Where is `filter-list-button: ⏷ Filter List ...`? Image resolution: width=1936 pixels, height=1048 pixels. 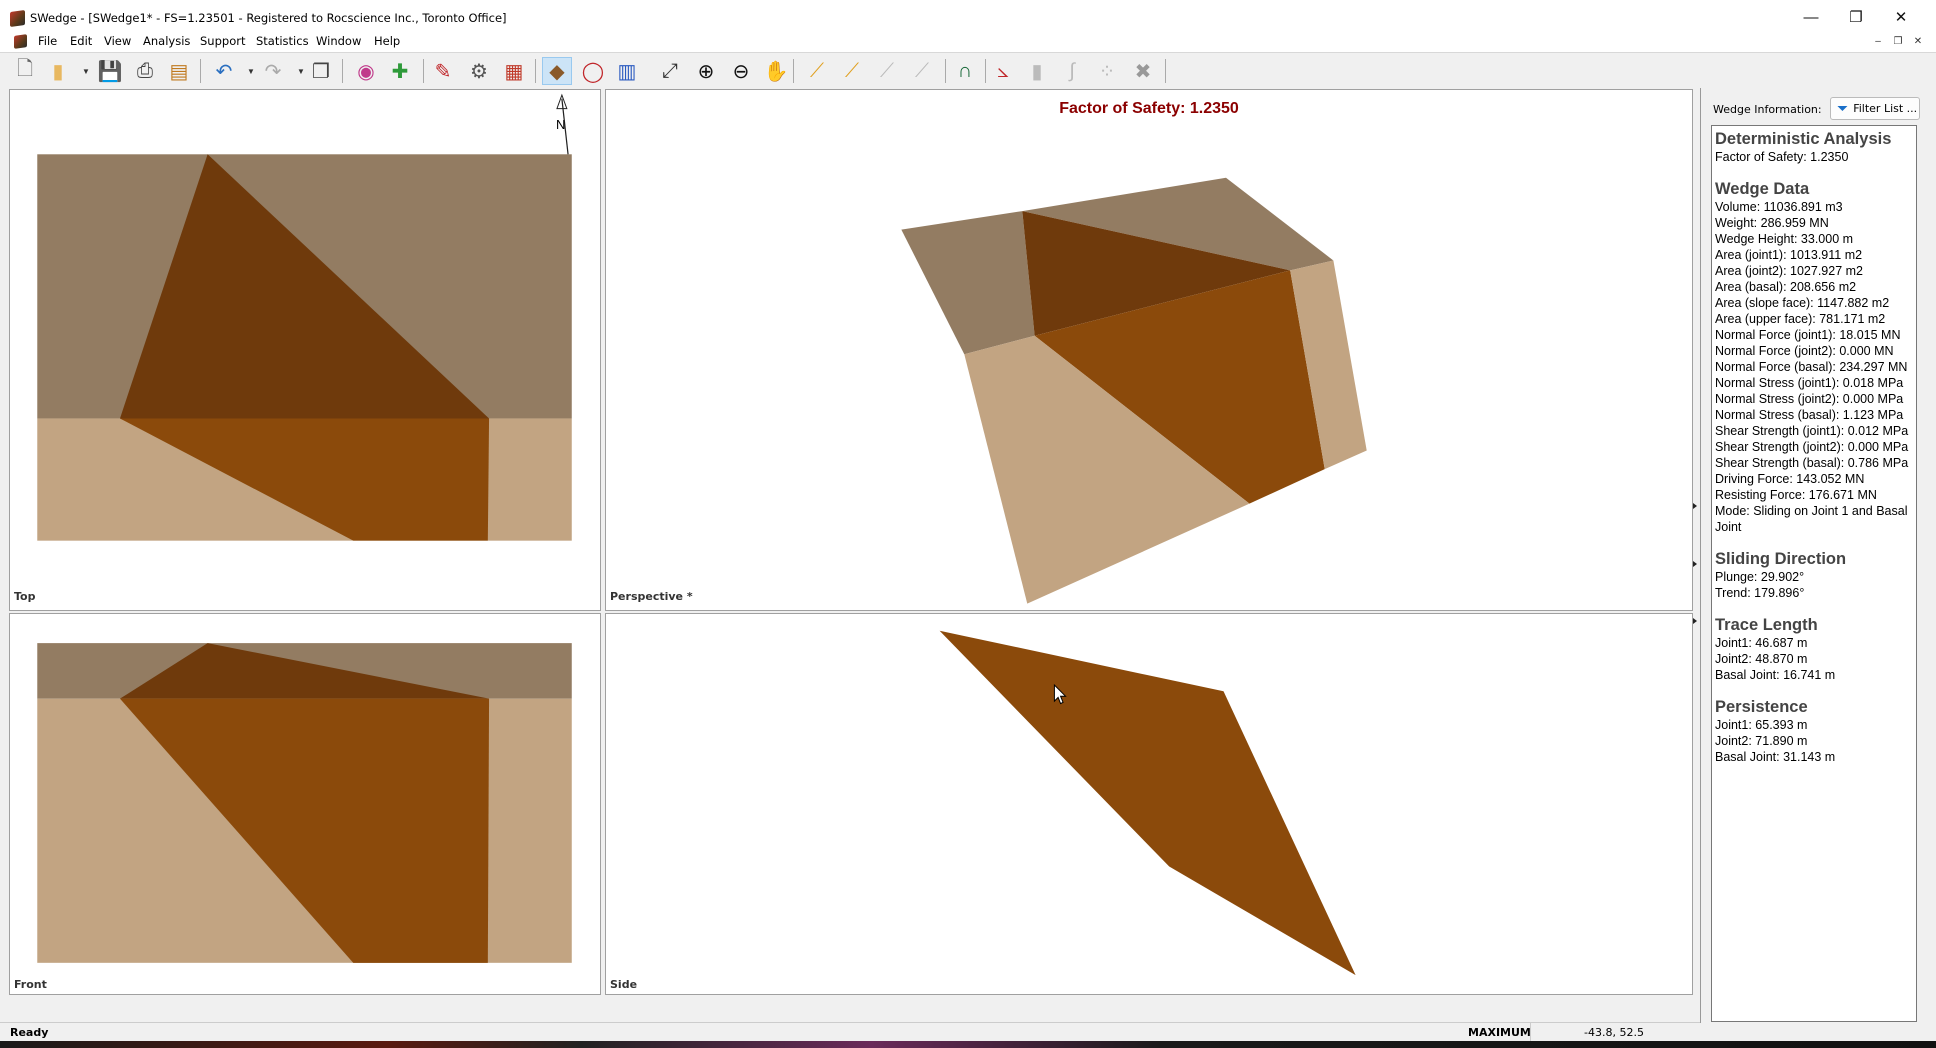 filter-list-button: ⏷ Filter List ... is located at coordinates (1875, 108).